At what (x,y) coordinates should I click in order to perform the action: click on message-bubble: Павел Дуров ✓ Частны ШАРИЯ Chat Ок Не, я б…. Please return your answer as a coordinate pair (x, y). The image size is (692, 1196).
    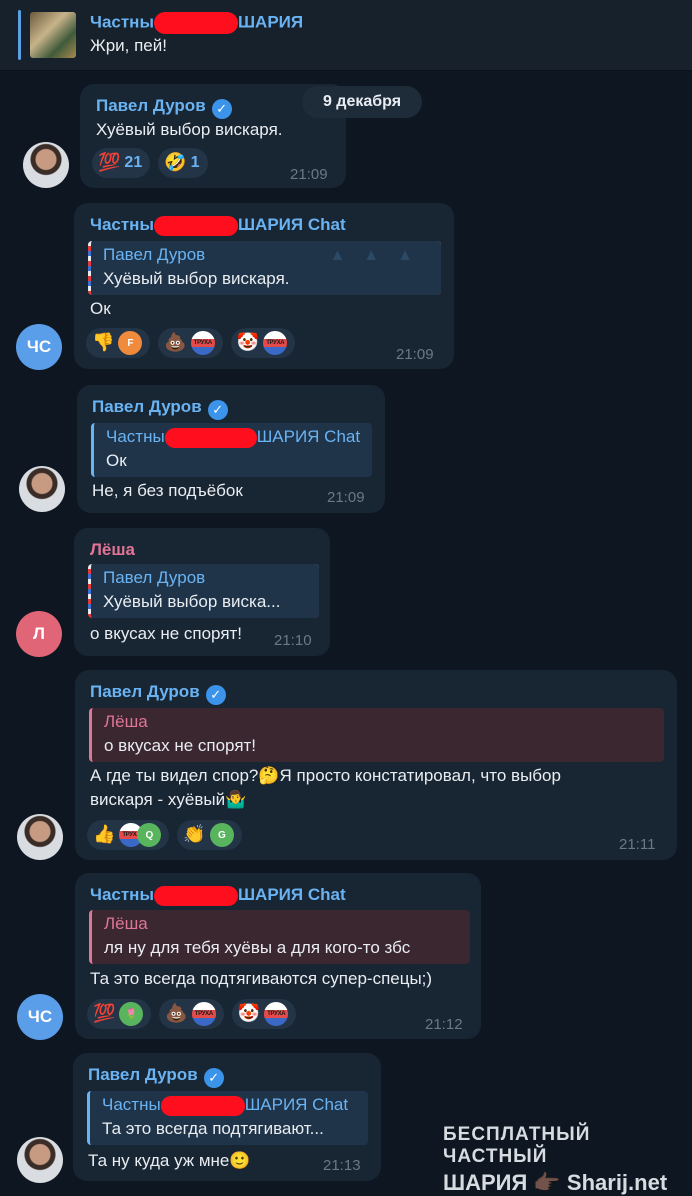
    Looking at the image, I should click on (231, 449).